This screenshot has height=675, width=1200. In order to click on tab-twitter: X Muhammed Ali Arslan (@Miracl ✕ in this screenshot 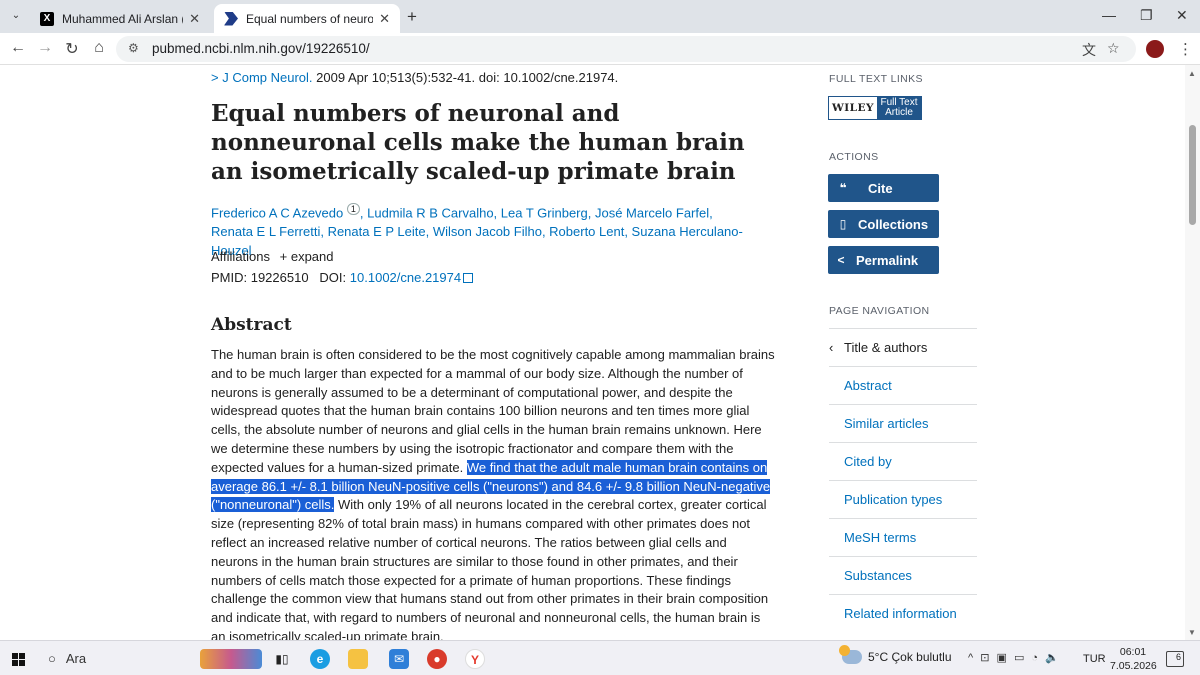, I will do `click(120, 18)`.